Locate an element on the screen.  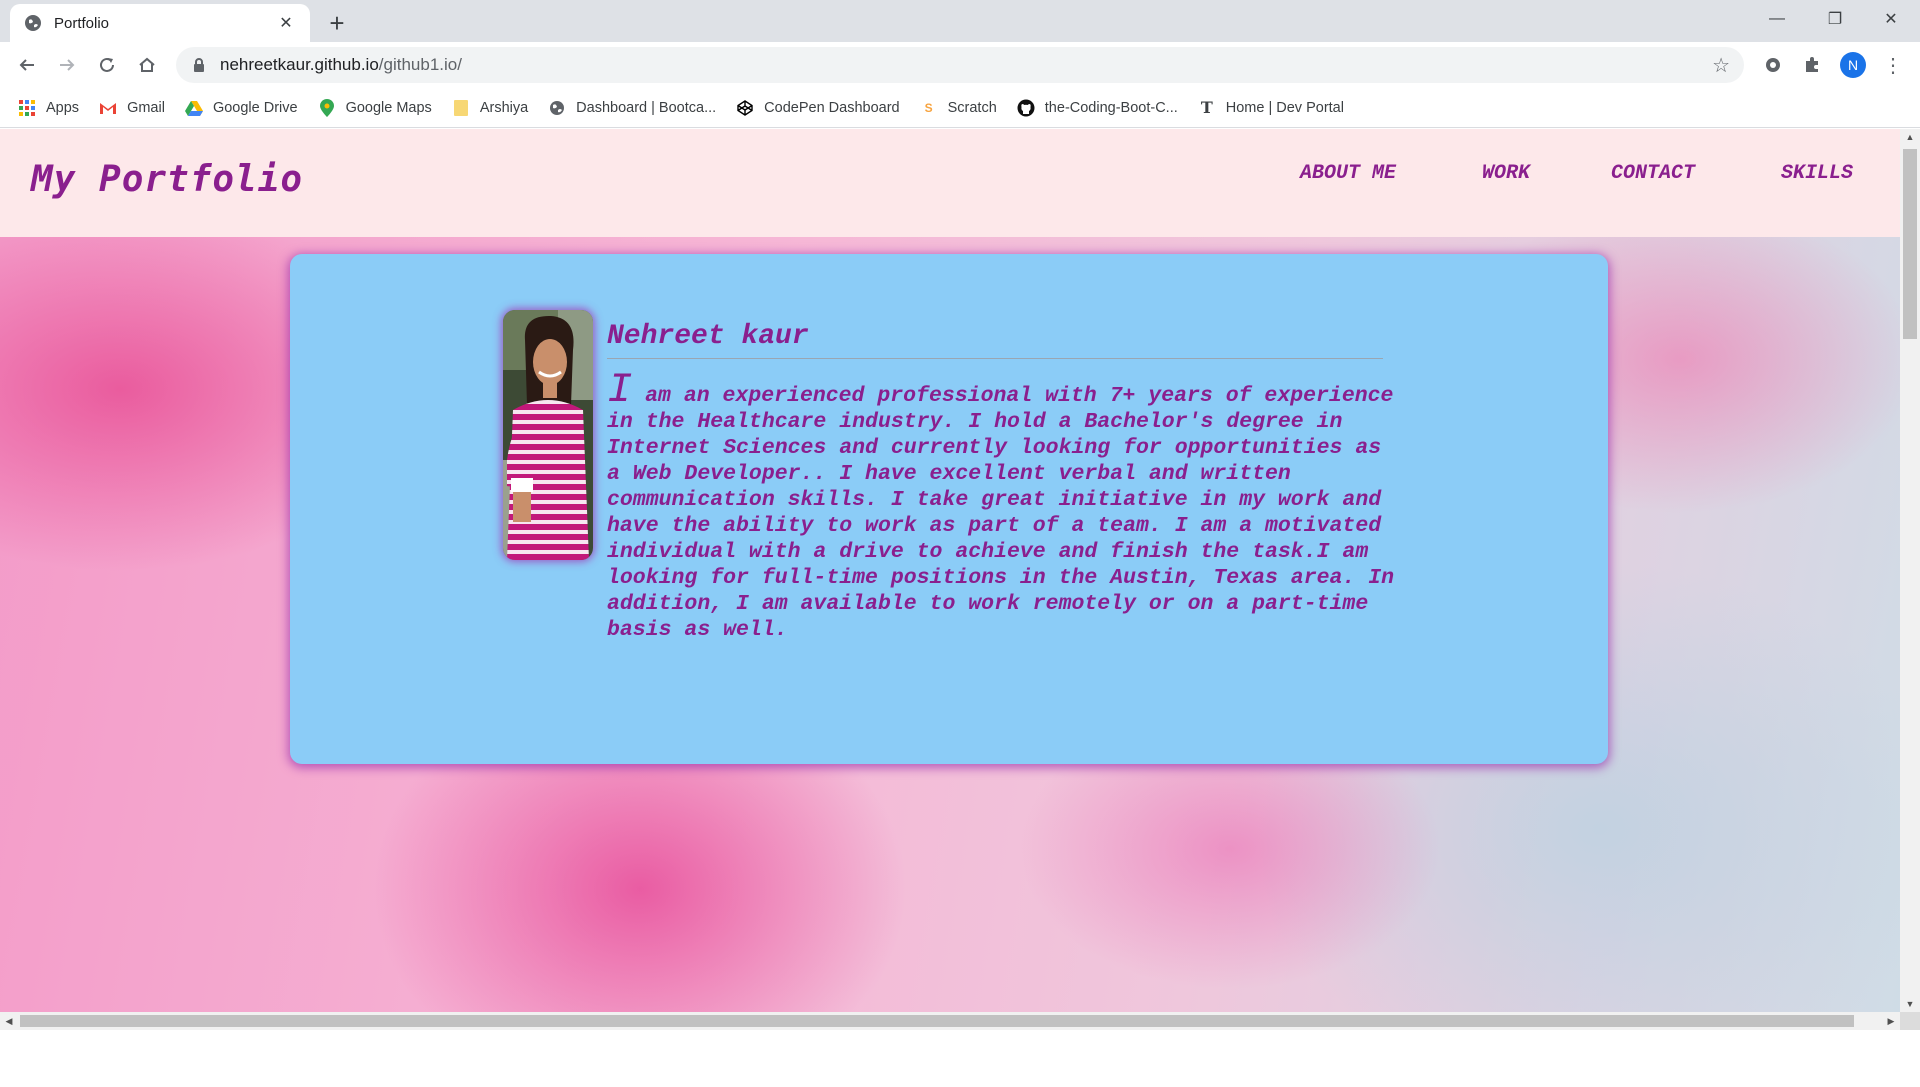
google-drive-icon is located at coordinates (193, 108).